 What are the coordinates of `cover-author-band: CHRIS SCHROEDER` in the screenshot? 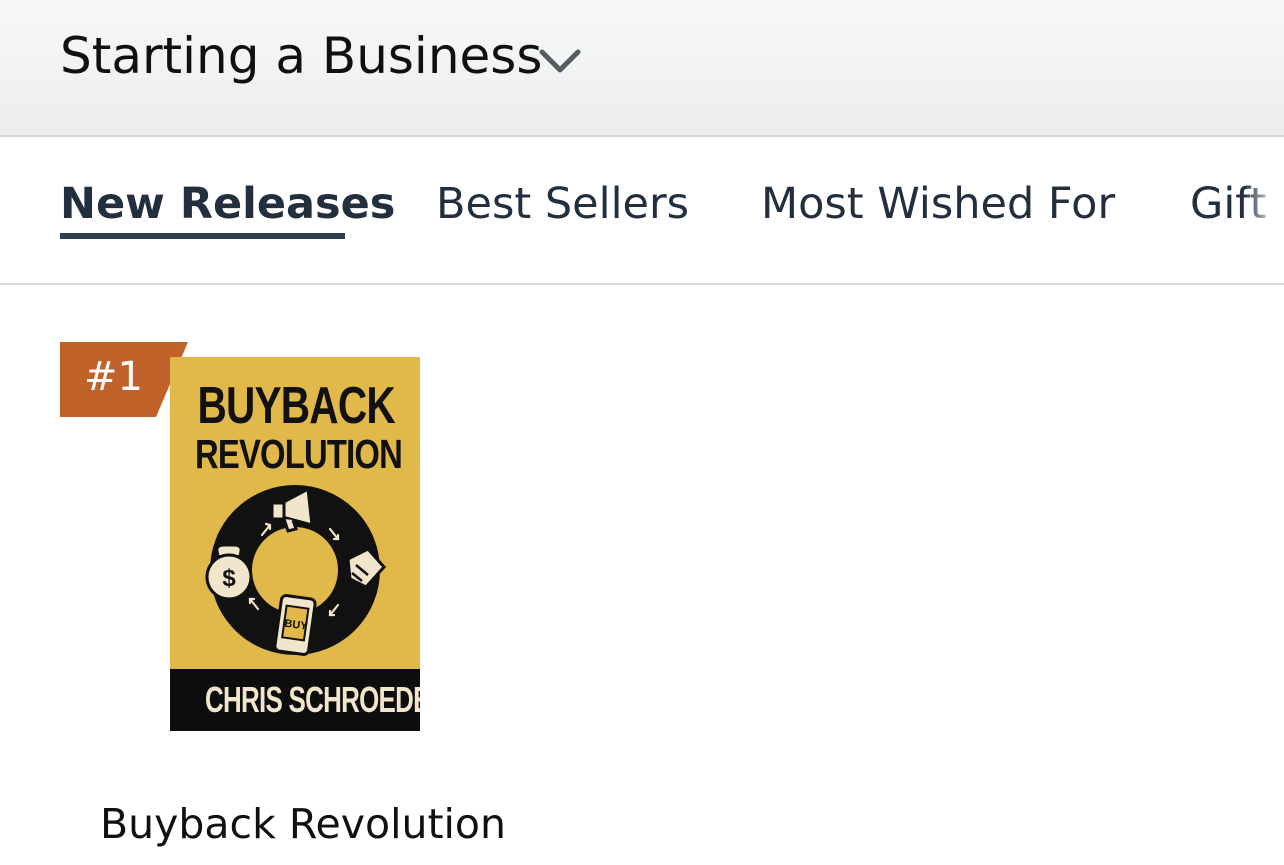 It's located at (295, 700).